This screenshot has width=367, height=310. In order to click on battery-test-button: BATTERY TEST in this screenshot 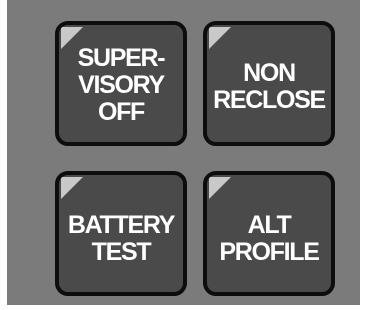, I will do `click(121, 233)`.